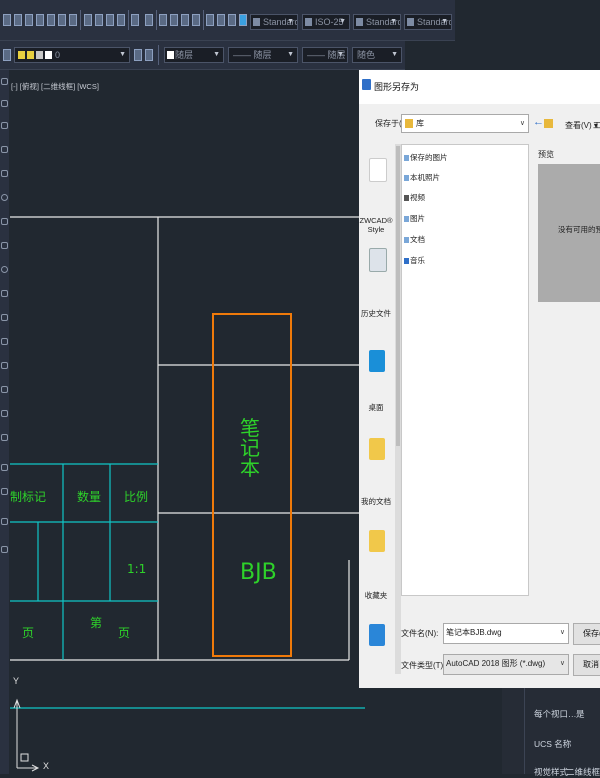 The width and height of the screenshot is (600, 778). Describe the element at coordinates (377, 635) in the screenshot. I see `network-icon` at that location.